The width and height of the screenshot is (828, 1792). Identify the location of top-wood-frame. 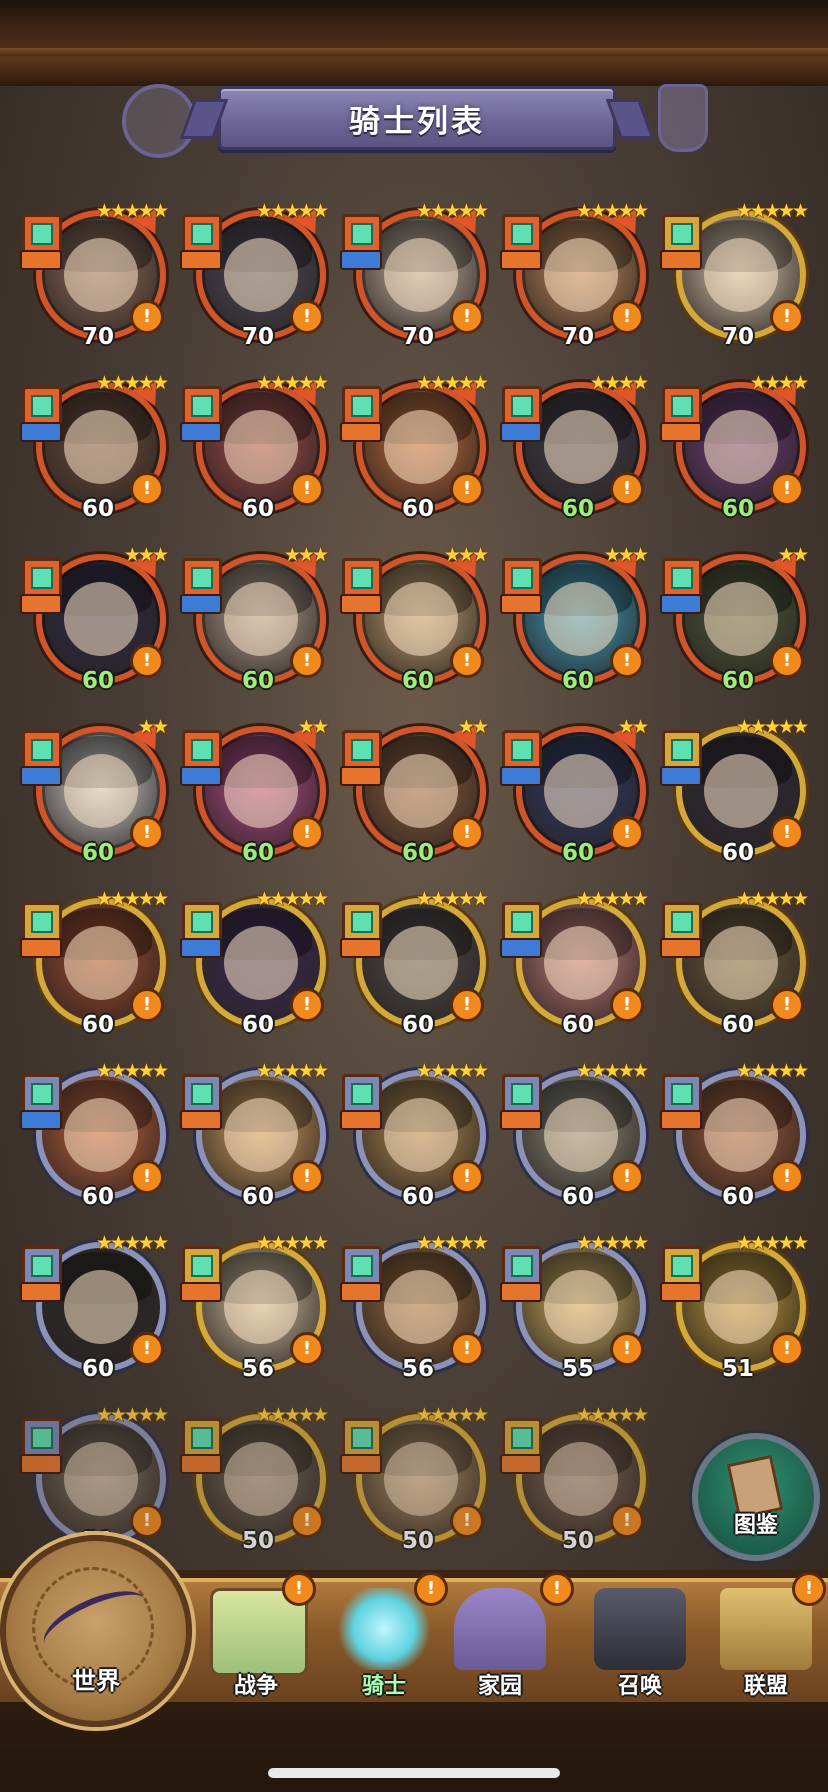
(414, 43).